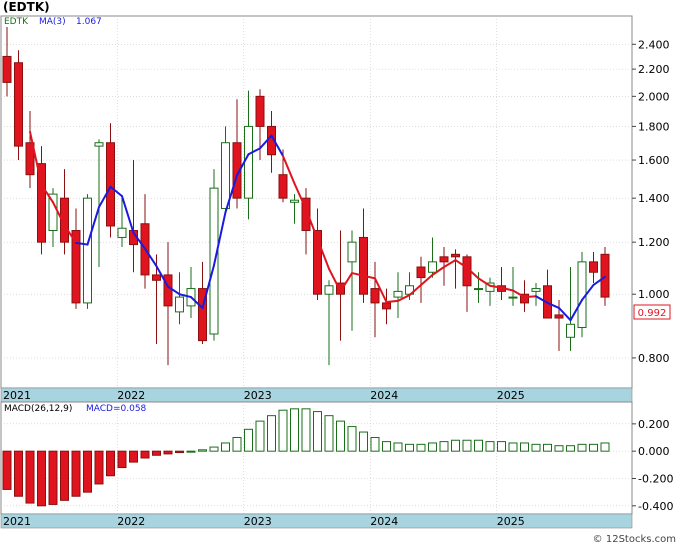  What do you see at coordinates (26, 7) in the screenshot?
I see `page-title: (EDTK)` at bounding box center [26, 7].